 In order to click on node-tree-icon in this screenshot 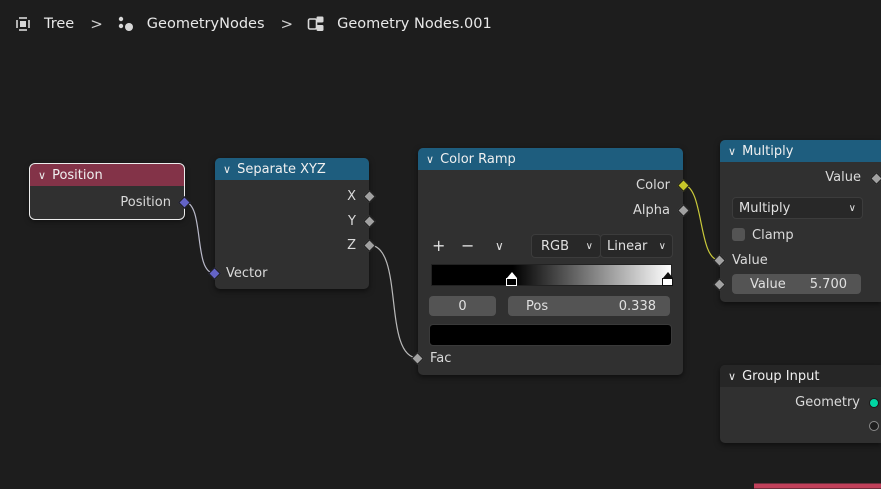, I will do `click(315, 23)`.